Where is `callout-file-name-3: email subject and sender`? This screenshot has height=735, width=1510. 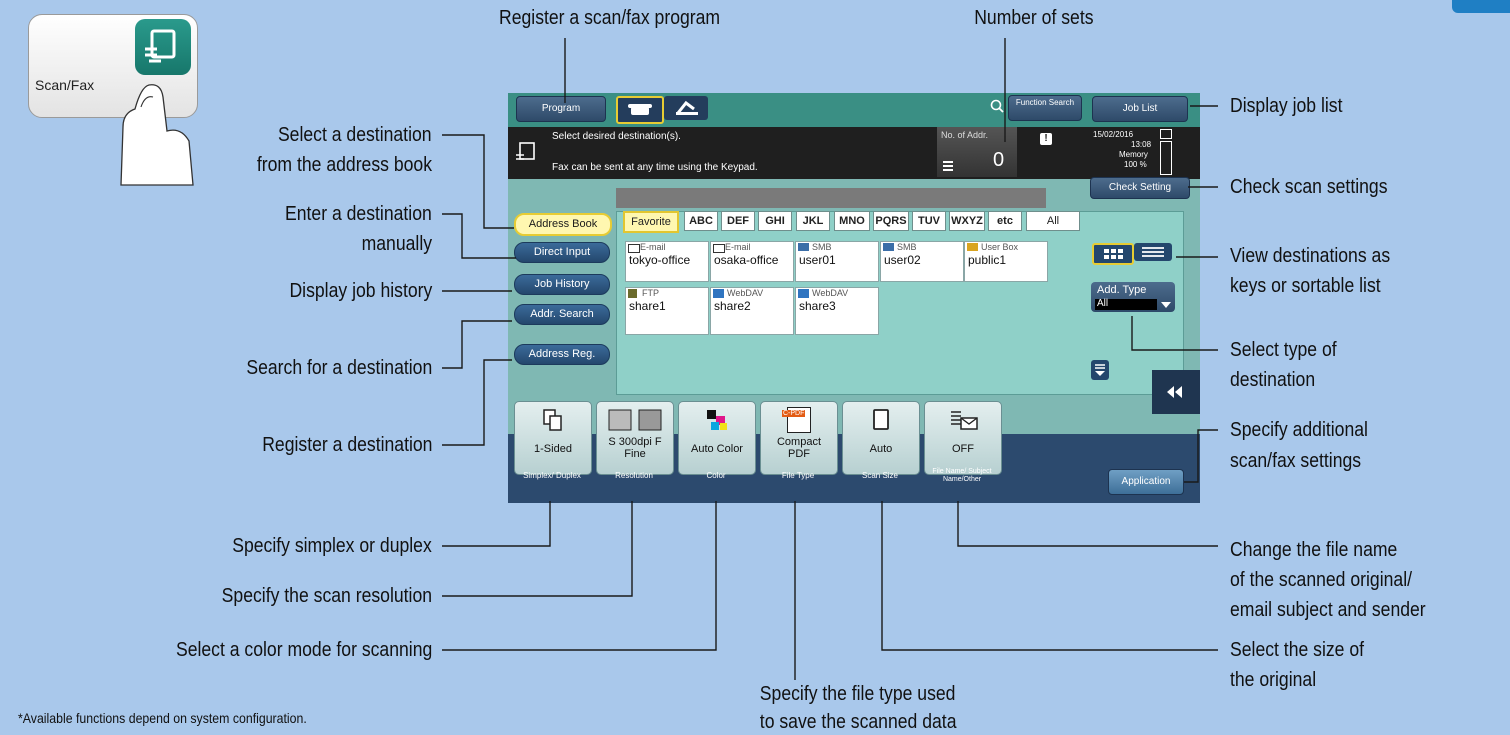 callout-file-name-3: email subject and sender is located at coordinates (1328, 610).